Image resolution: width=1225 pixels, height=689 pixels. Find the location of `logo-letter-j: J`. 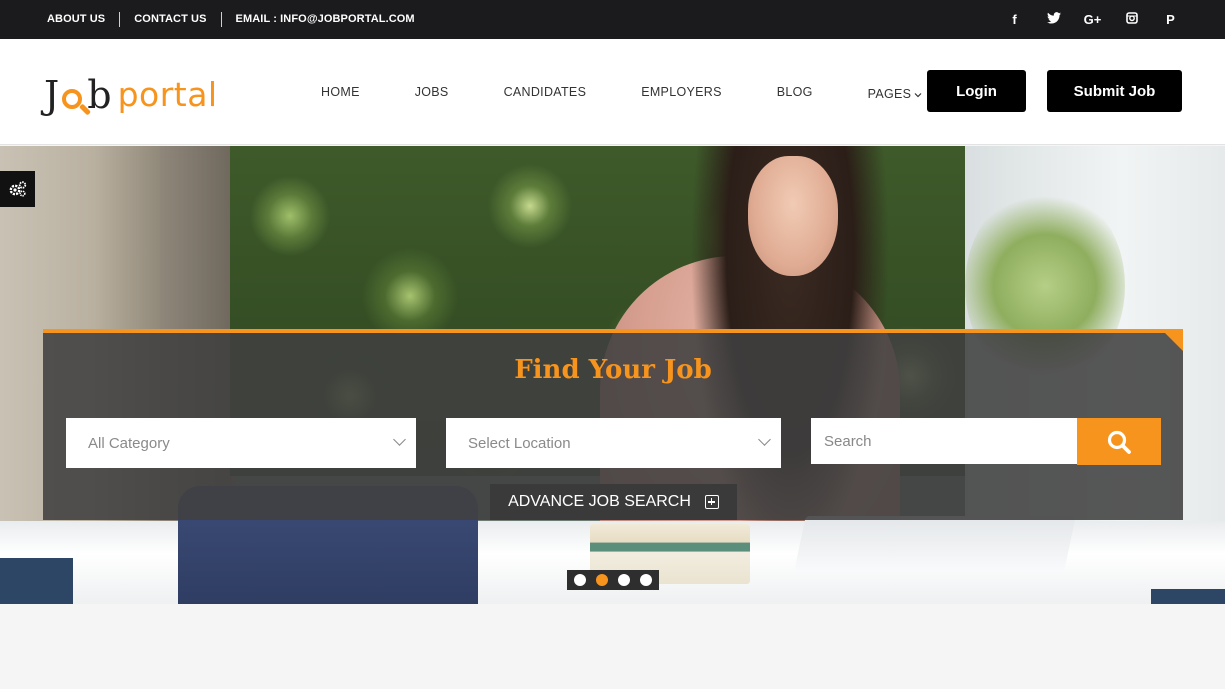

logo-letter-j: J is located at coordinates (52, 95).